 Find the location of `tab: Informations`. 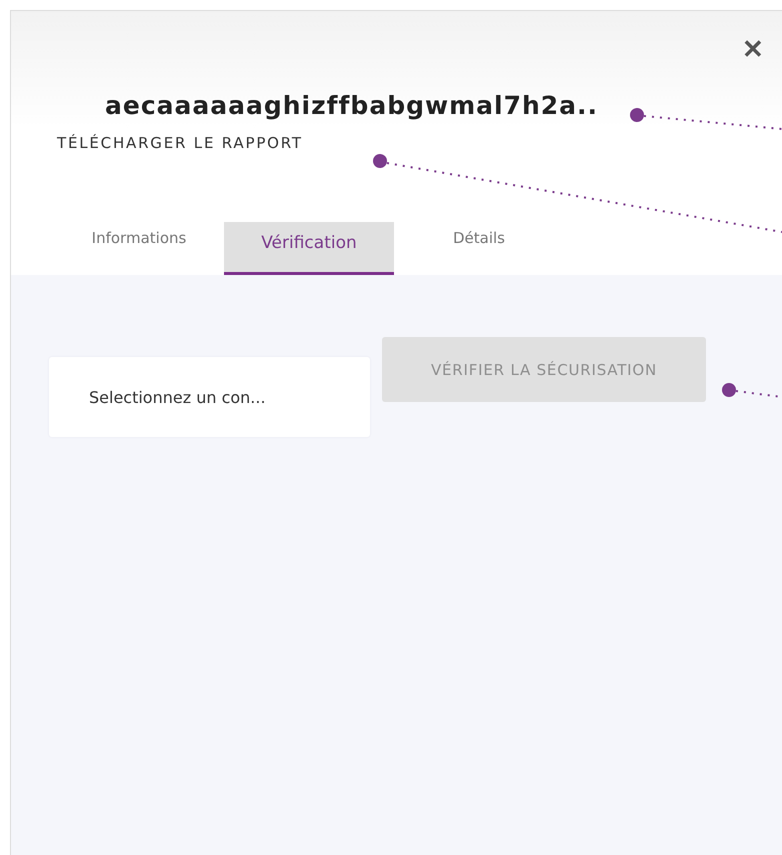

tab: Informations is located at coordinates (139, 248).